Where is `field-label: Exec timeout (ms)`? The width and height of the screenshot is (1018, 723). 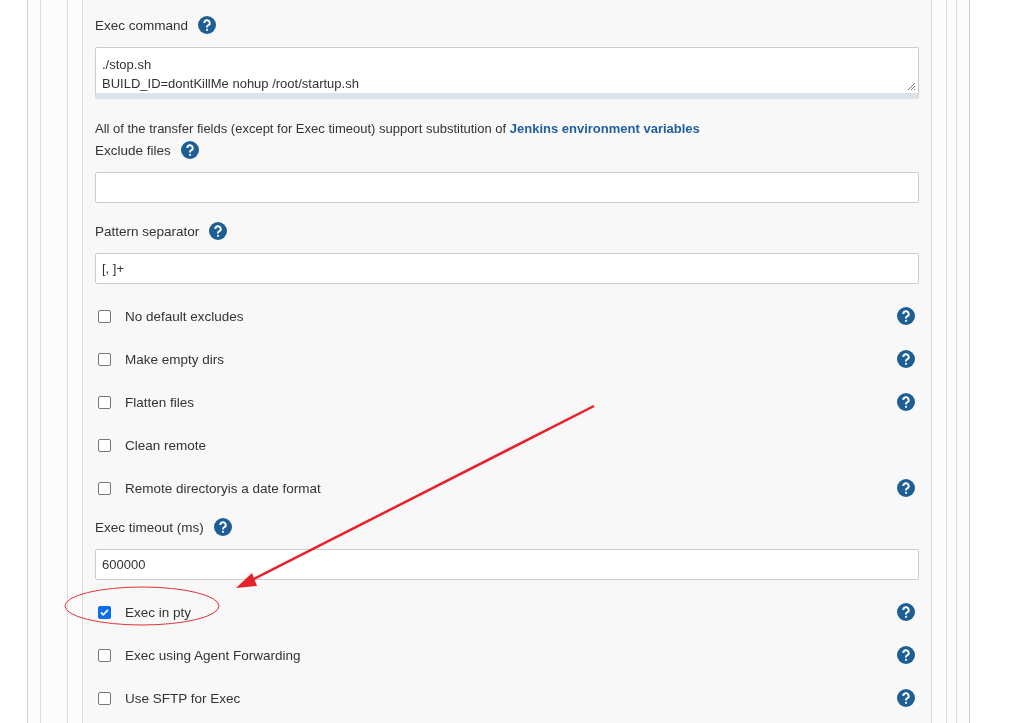 field-label: Exec timeout (ms) is located at coordinates (149, 527).